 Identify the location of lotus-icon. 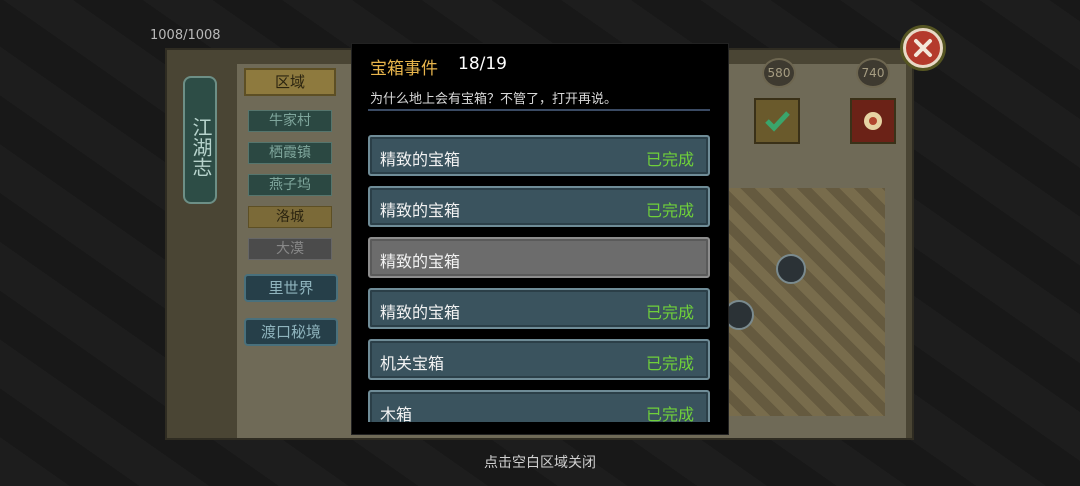
(873, 121).